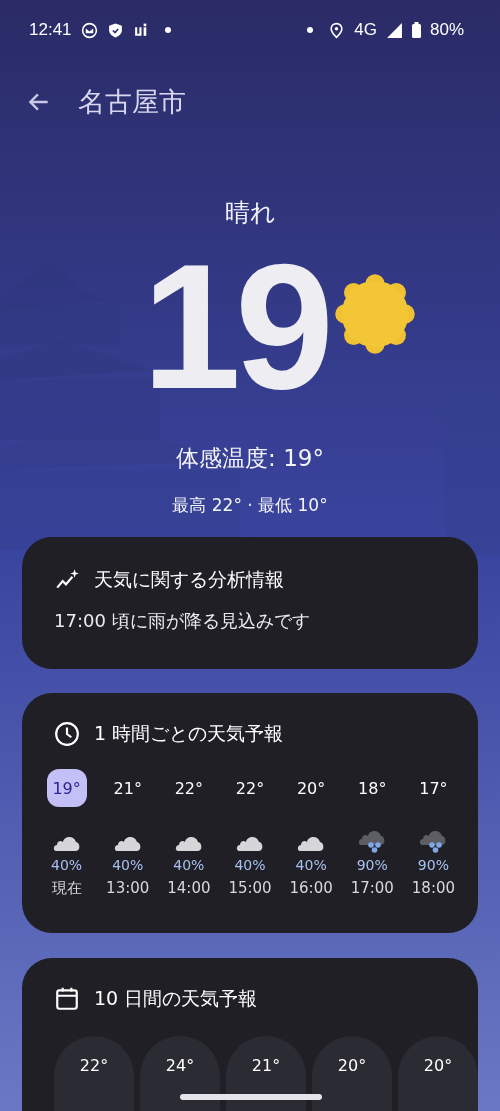 Image resolution: width=500 pixels, height=1111 pixels. Describe the element at coordinates (50, 30) in the screenshot. I see `status-time: 12:41` at that location.